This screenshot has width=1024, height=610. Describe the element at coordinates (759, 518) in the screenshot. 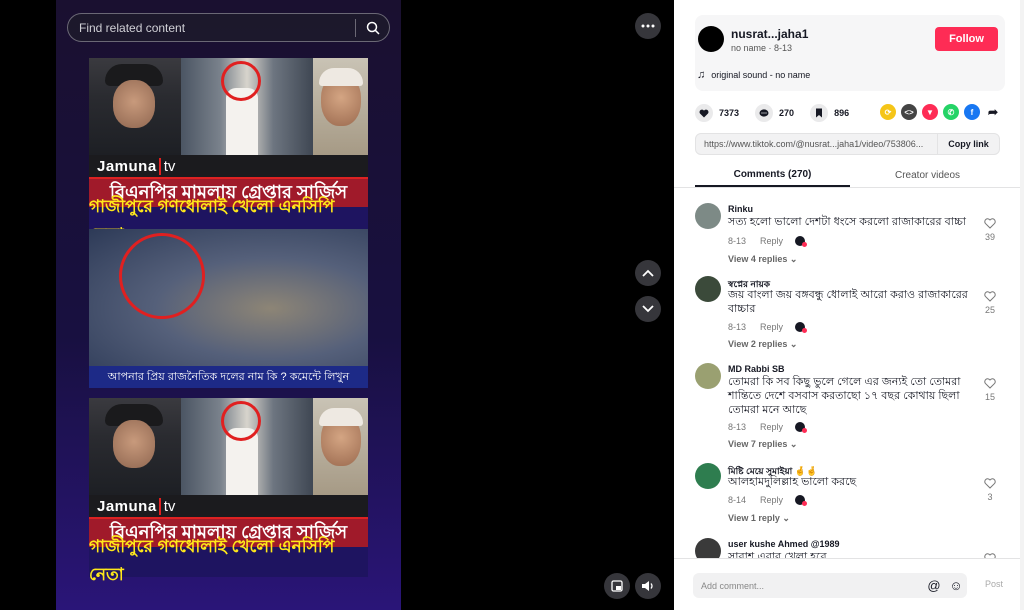

I see `view-replies-button: View 1 reply ⌄` at that location.